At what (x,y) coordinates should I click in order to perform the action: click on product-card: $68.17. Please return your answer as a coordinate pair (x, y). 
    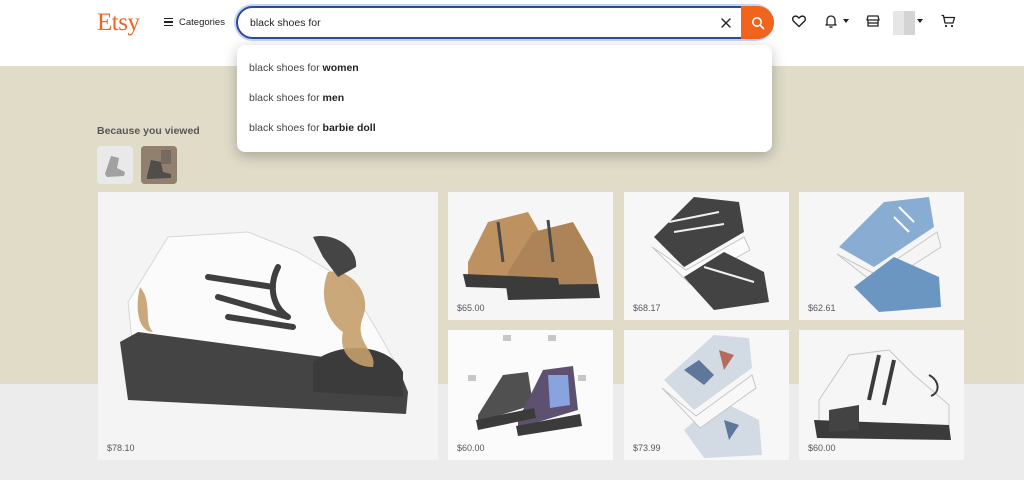
    Looking at the image, I should click on (706, 256).